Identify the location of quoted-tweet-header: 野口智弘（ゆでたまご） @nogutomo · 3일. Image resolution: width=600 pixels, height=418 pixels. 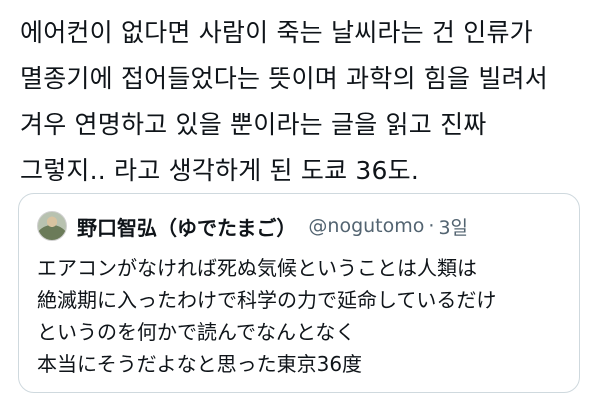
(252, 226).